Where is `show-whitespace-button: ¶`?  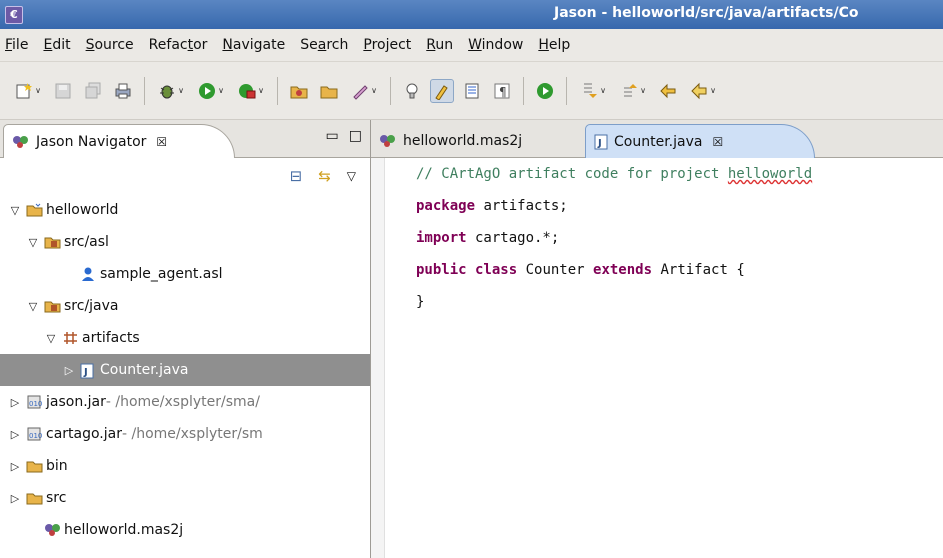
show-whitespace-button: ¶ is located at coordinates (502, 91).